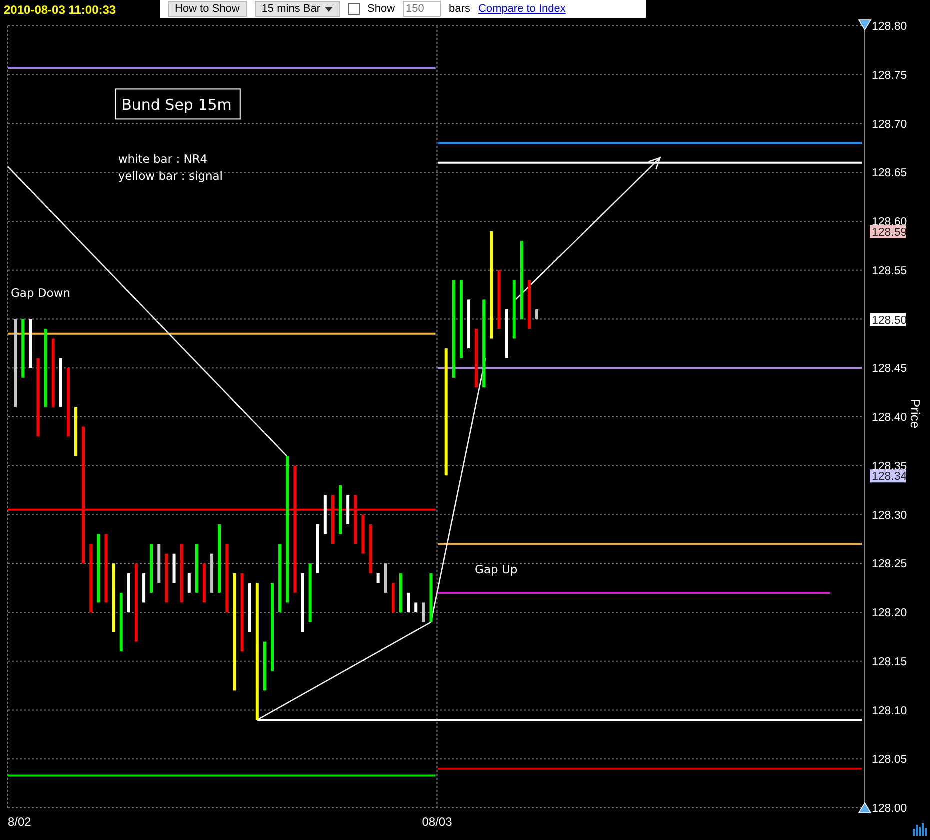 This screenshot has width=930, height=840. I want to click on chart-title: Bund Sep 15m, so click(178, 104).